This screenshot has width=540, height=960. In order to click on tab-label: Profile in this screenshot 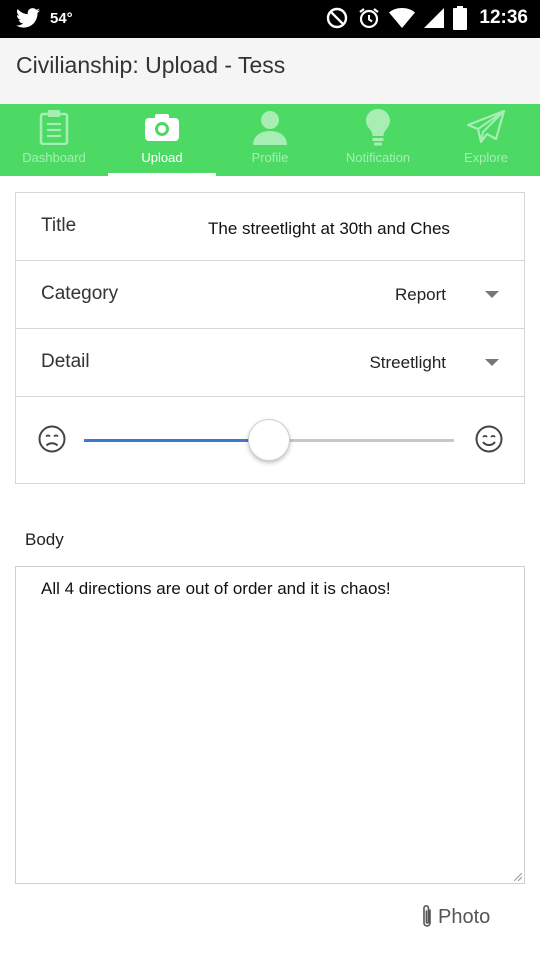, I will do `click(270, 157)`.